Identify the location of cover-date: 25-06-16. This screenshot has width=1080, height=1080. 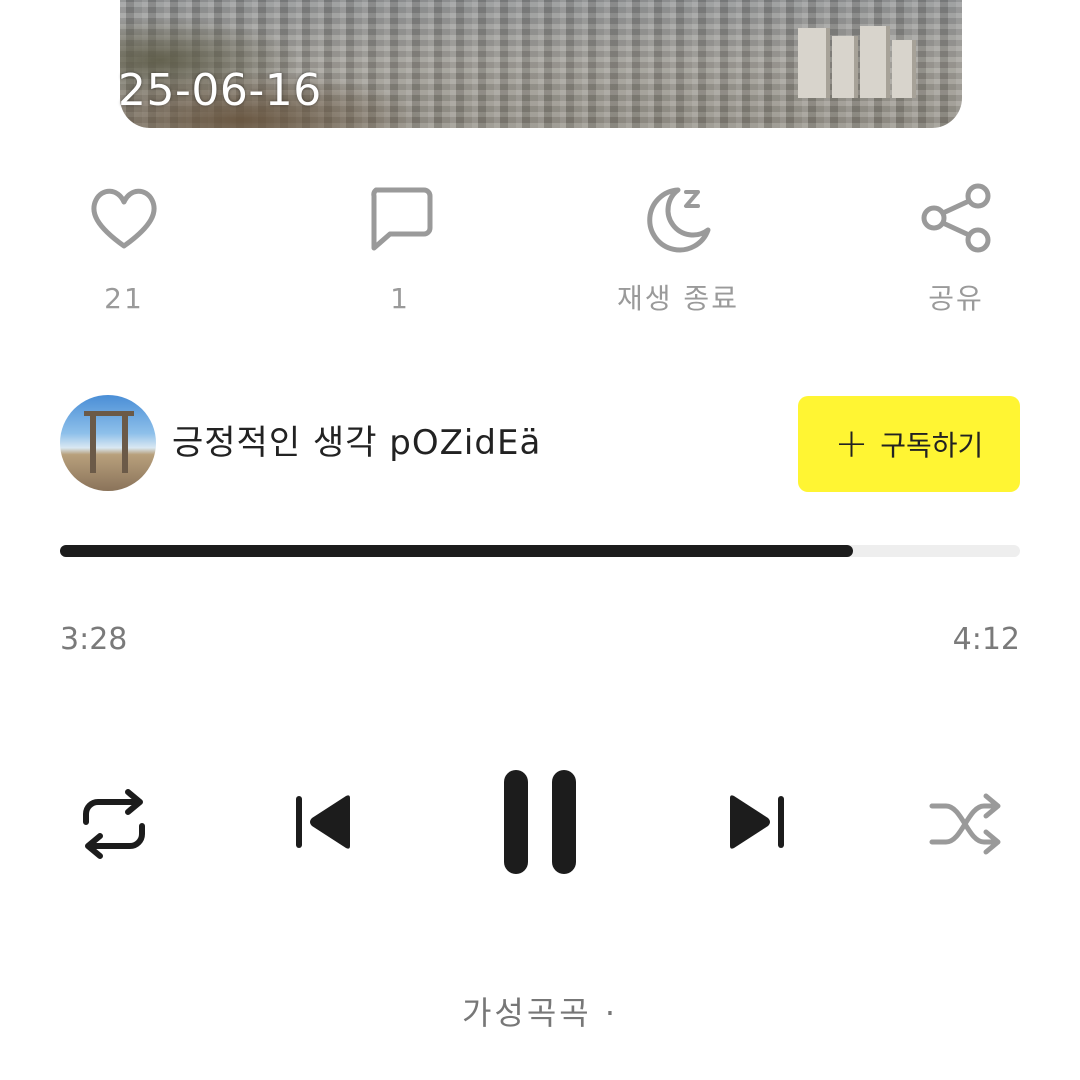
(220, 90).